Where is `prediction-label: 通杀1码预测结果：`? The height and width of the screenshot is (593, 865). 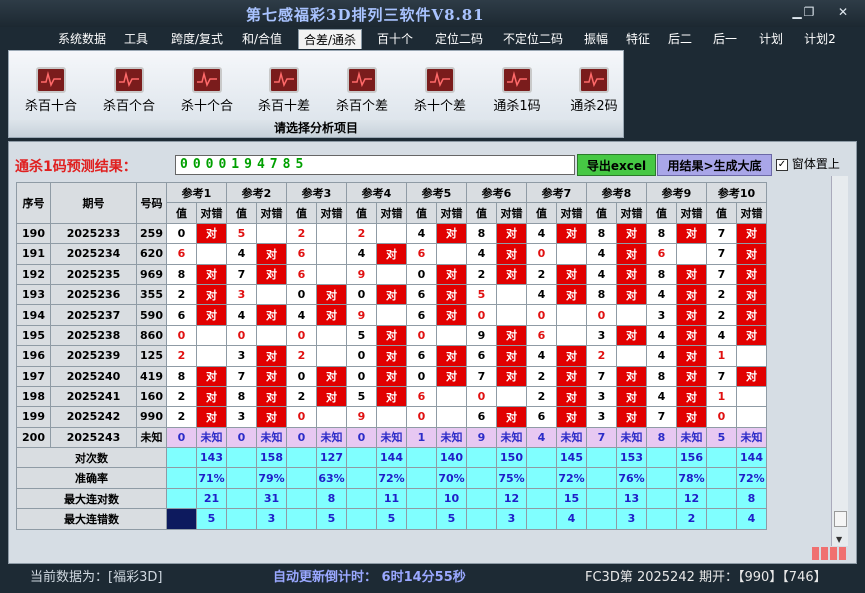 prediction-label: 通杀1码预测结果： is located at coordinates (76, 167).